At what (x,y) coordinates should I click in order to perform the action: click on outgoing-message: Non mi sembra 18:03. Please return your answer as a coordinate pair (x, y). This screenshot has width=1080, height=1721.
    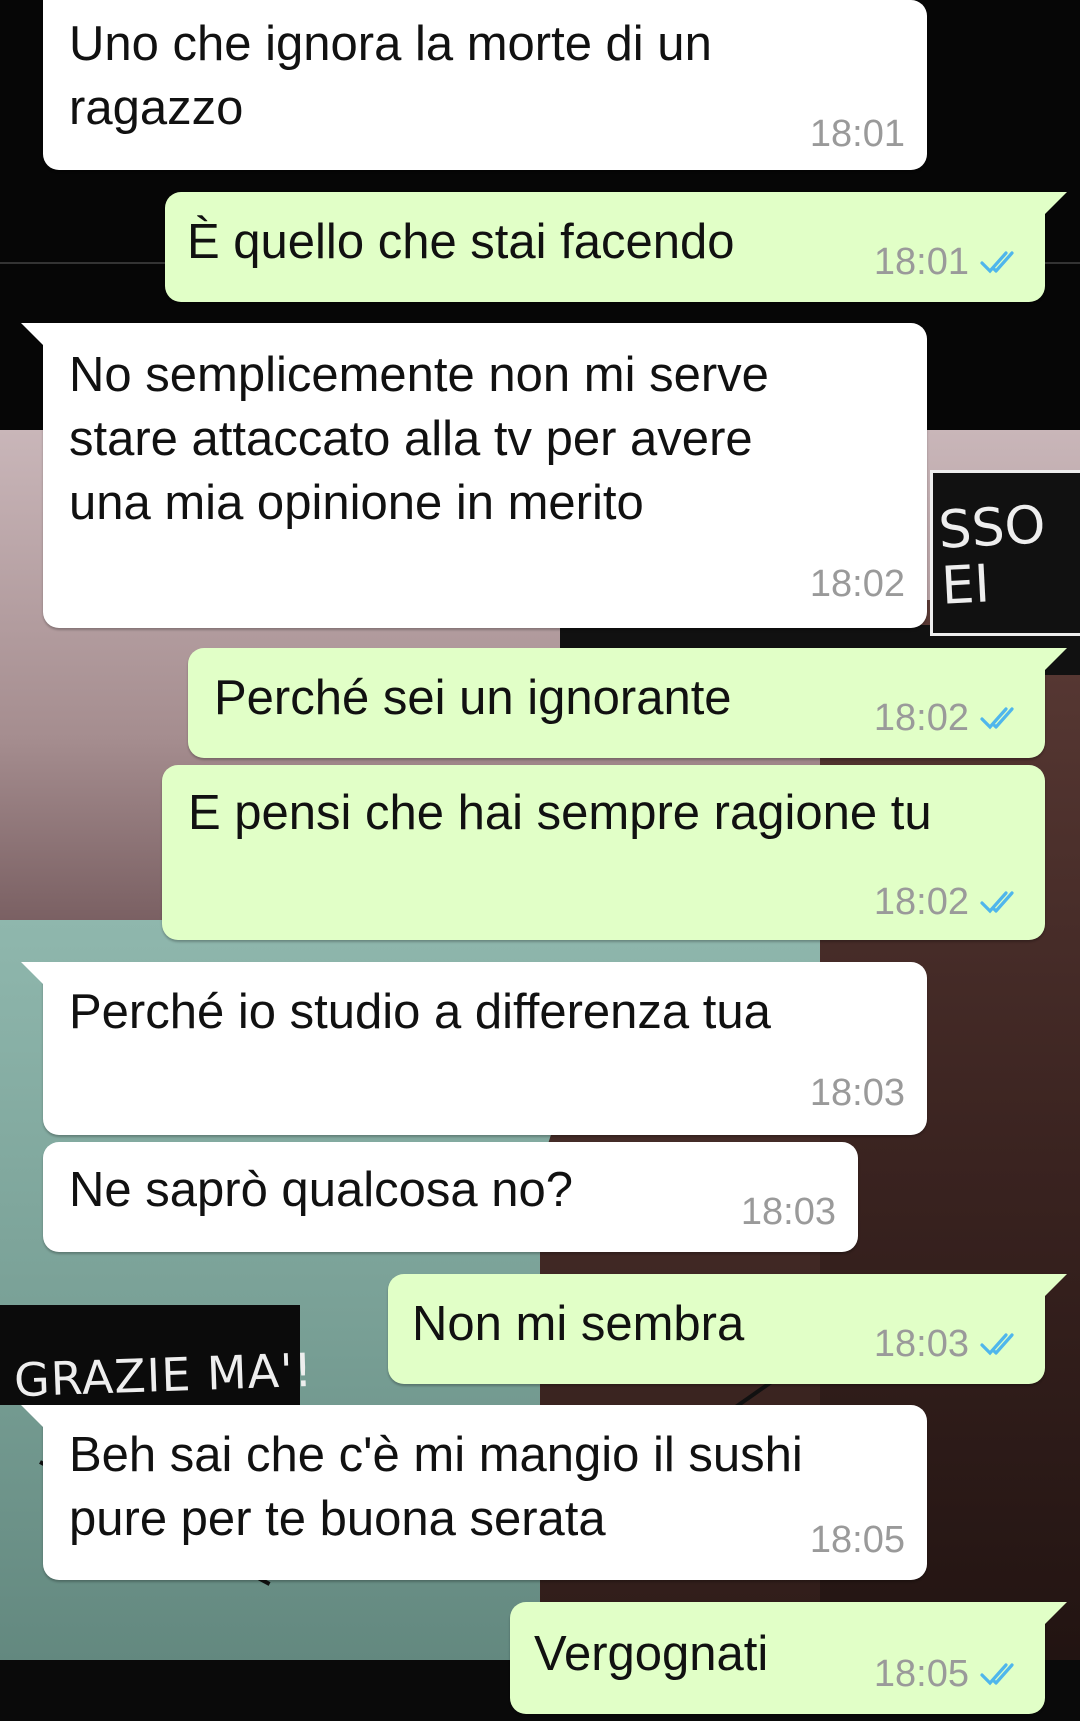
    Looking at the image, I should click on (727, 1329).